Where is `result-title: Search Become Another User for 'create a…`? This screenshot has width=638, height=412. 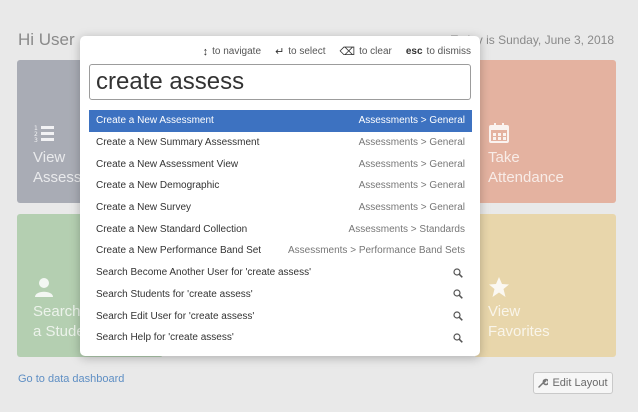
result-title: Search Become Another User for 'create a… is located at coordinates (204, 273).